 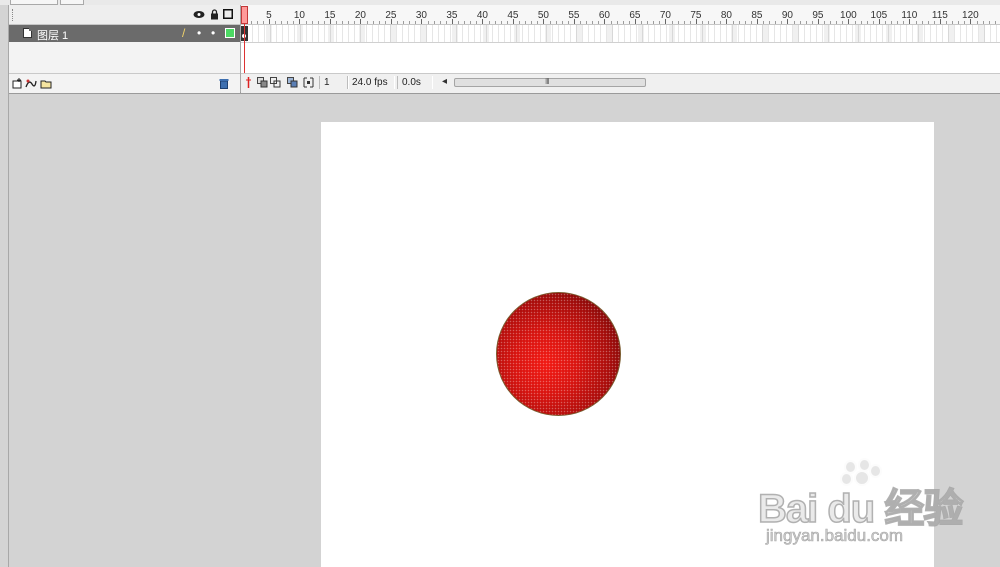 I want to click on ruler-label: 50, so click(x=543, y=15).